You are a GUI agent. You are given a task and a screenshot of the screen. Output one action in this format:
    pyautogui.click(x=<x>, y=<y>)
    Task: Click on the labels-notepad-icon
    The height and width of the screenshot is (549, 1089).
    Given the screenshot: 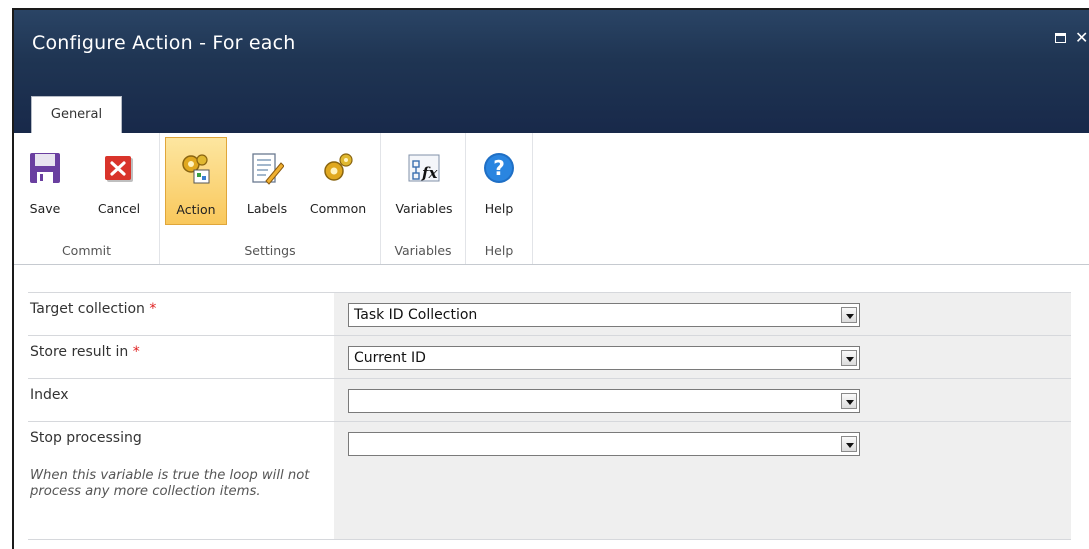 What is the action you would take?
    pyautogui.click(x=268, y=169)
    